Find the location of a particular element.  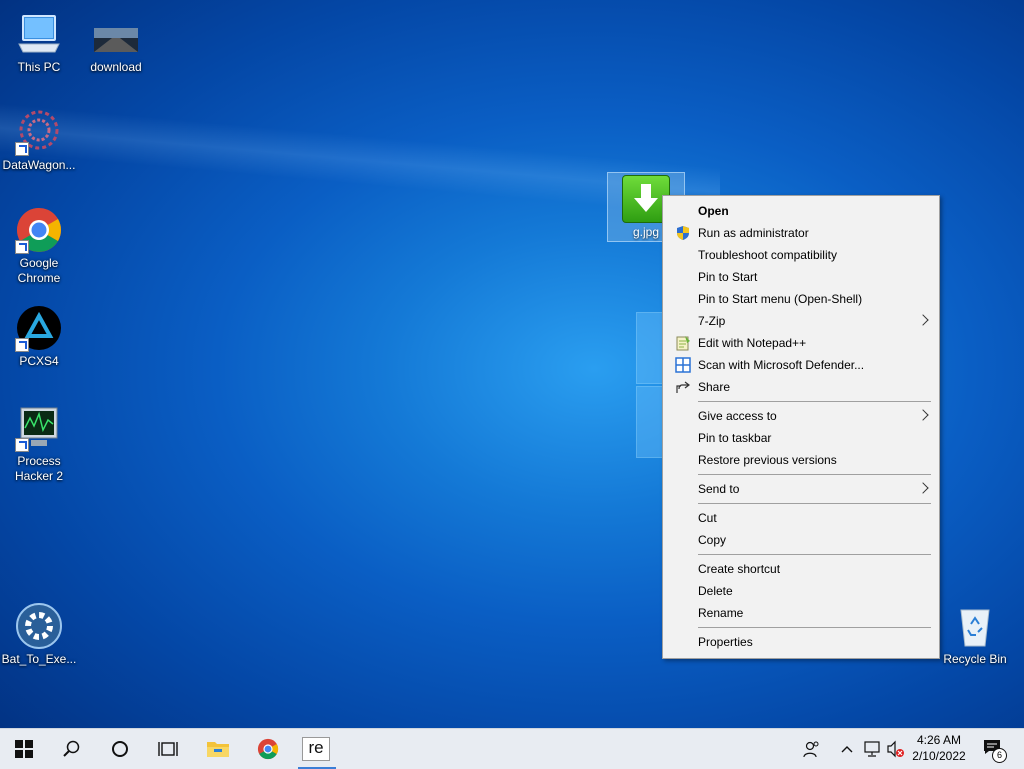

menu-item-label: Create shortcut is located at coordinates (739, 569).